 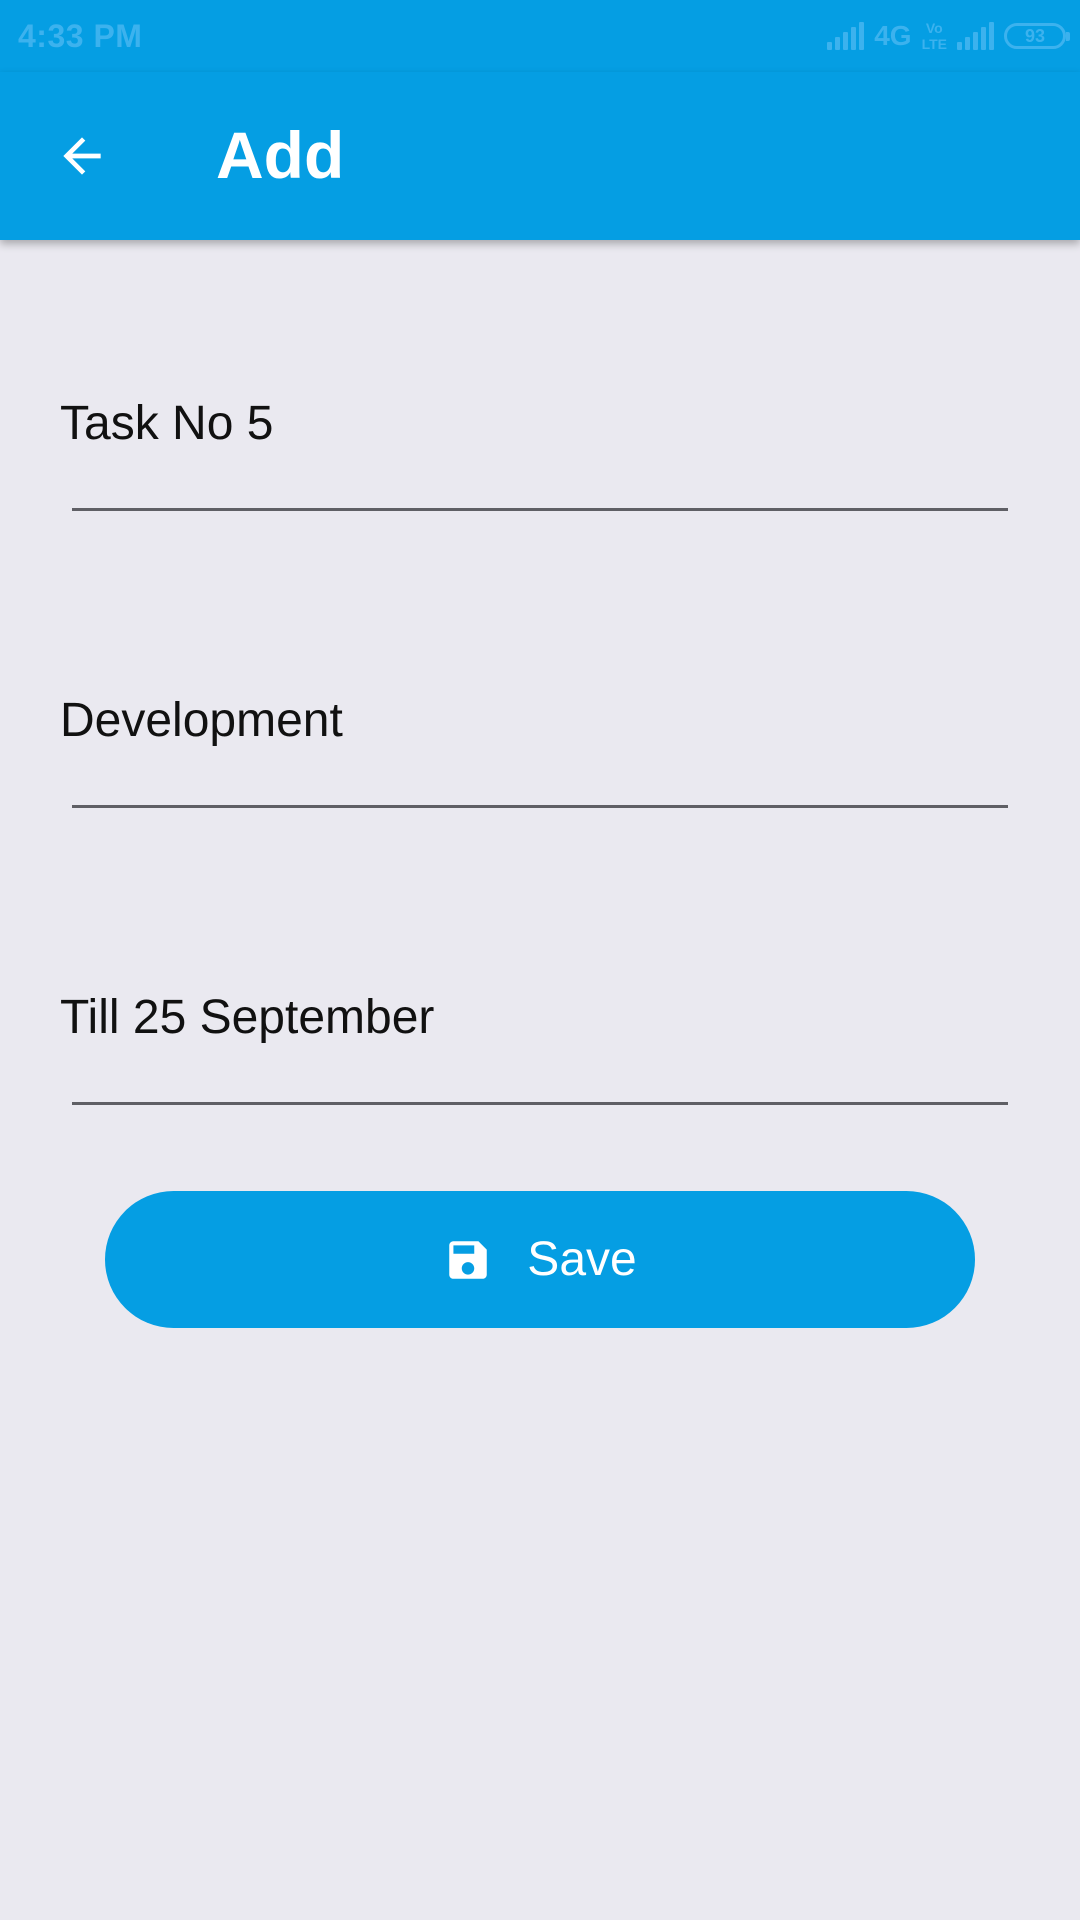 I want to click on task-name-field: Task No 5, so click(x=535, y=437).